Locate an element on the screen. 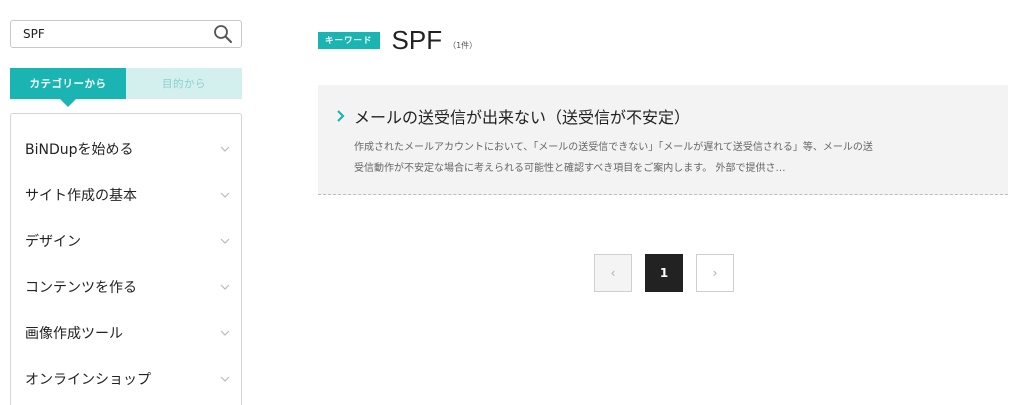 This screenshot has width=1024, height=405. category-tabs: カテゴリーから 目的から is located at coordinates (126, 87).